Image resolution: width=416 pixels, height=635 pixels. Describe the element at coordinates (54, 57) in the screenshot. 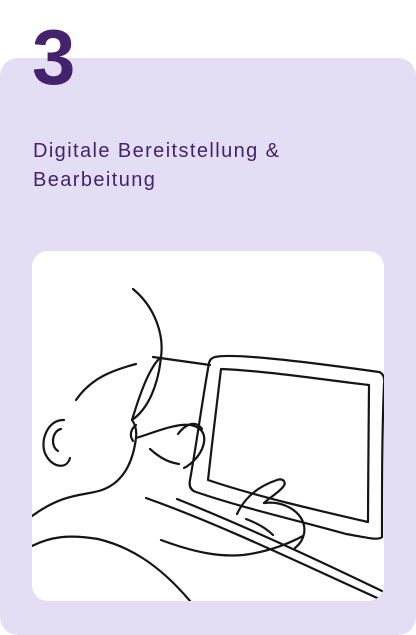

I see `step-number: 3` at that location.